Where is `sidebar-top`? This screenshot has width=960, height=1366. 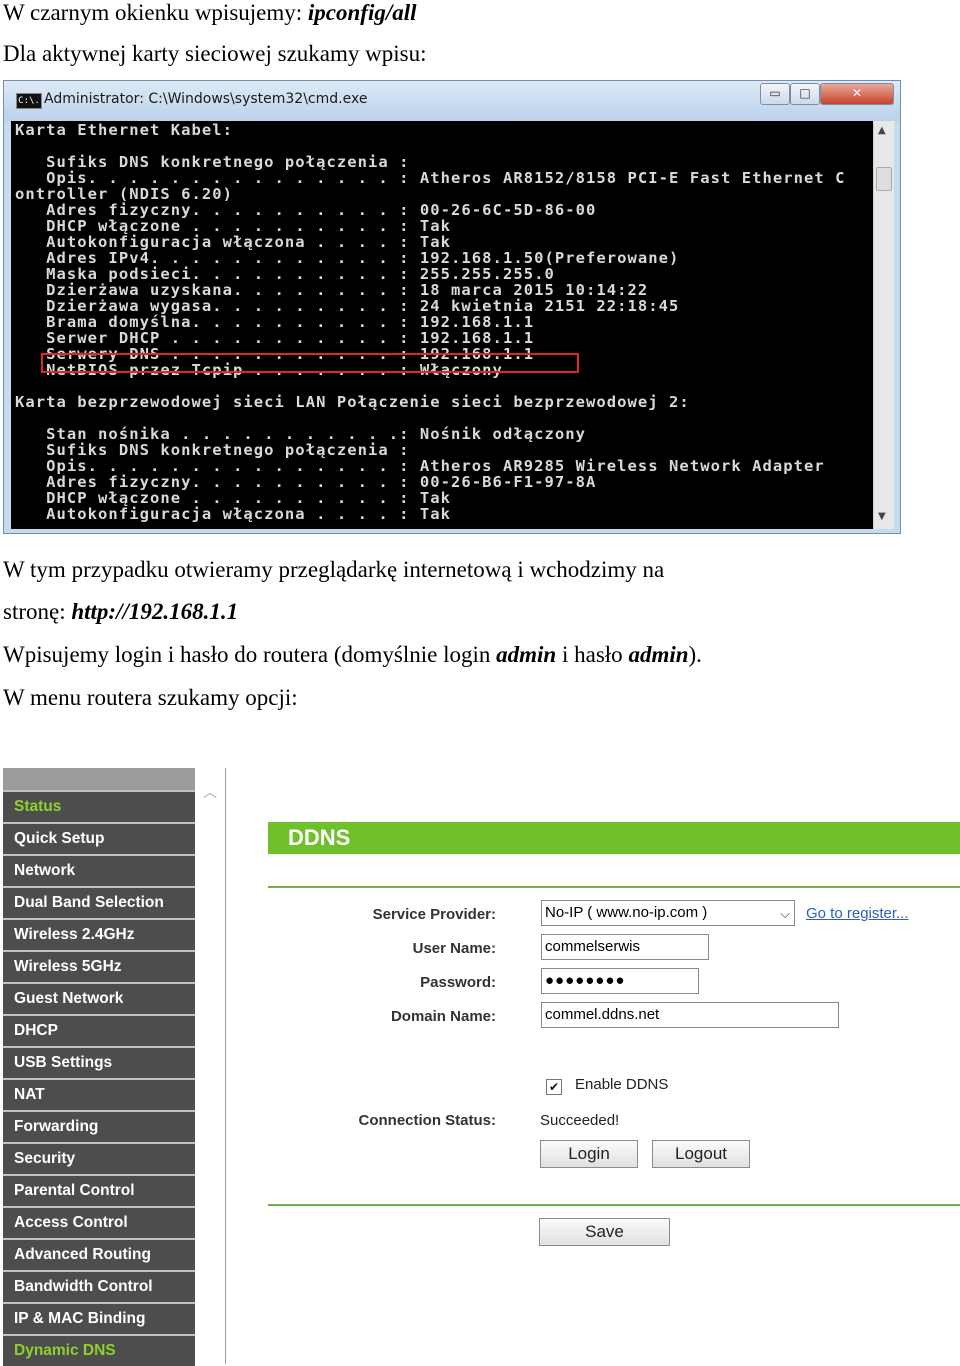
sidebar-top is located at coordinates (99, 779).